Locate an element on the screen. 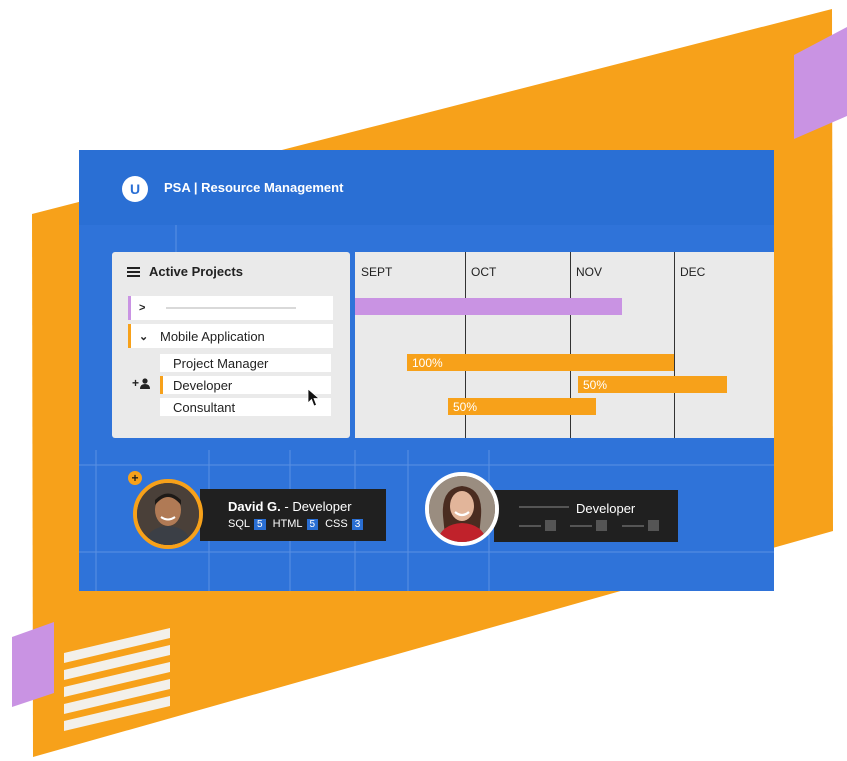 The width and height of the screenshot is (847, 761). project-label: Mobile Application is located at coordinates (212, 336).